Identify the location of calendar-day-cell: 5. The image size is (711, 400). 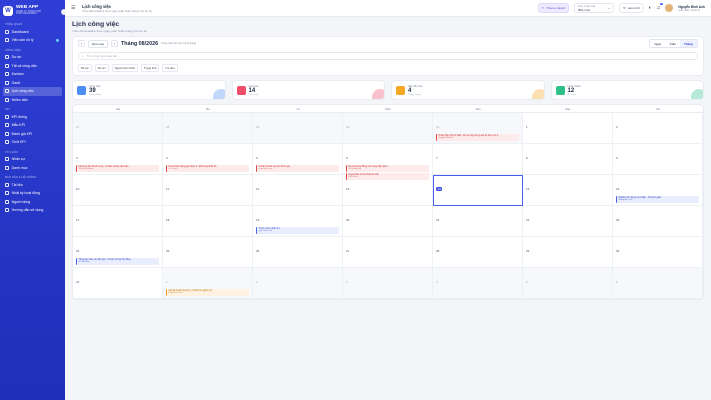
(568, 283).